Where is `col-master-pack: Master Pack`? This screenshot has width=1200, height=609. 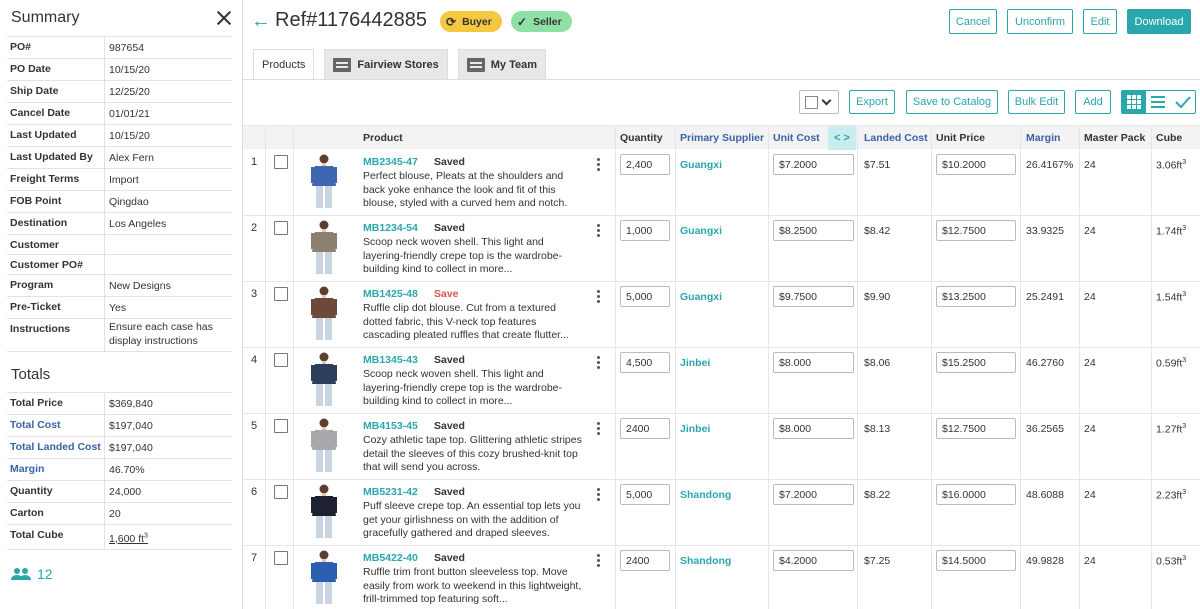 col-master-pack: Master Pack is located at coordinates (1114, 138).